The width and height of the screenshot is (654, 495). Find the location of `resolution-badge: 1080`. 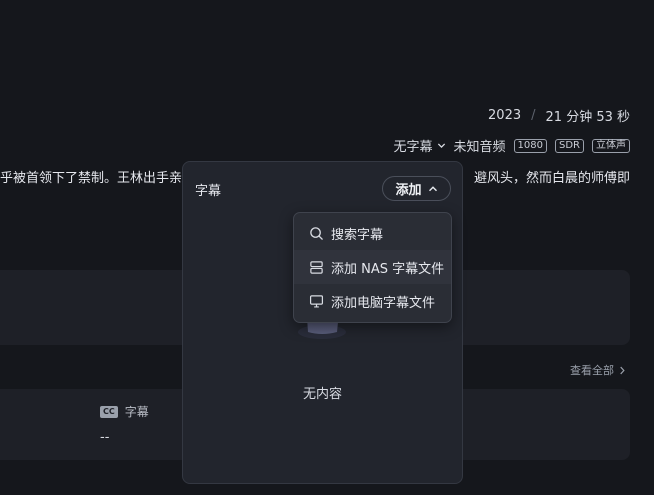

resolution-badge: 1080 is located at coordinates (530, 145).